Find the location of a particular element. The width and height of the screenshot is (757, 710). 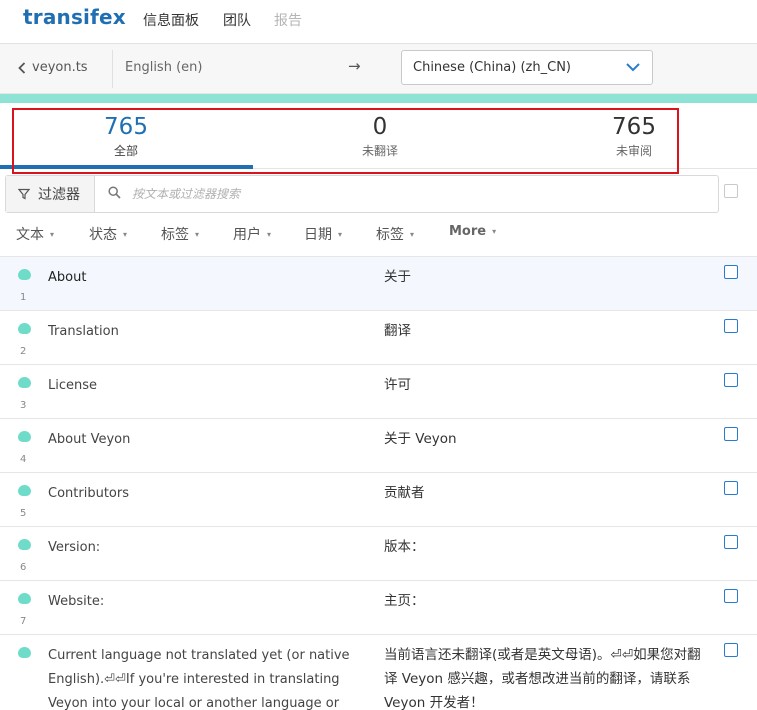

row-index: 2 is located at coordinates (23, 351).